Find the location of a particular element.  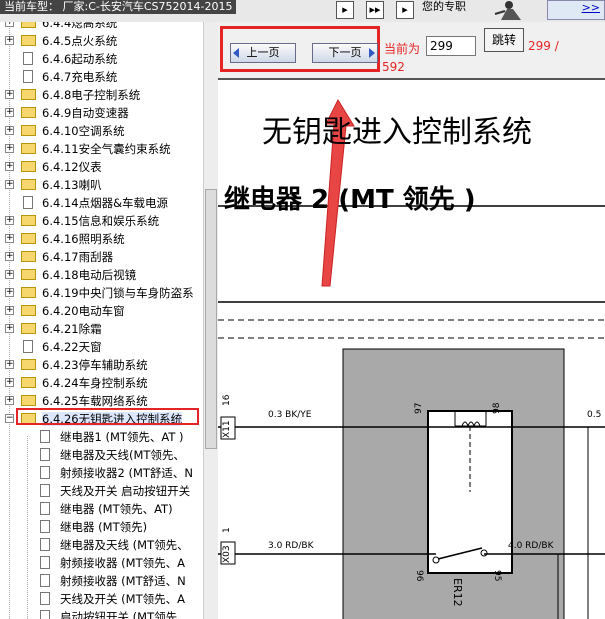

tree-subnode: 继电器及天线(MT领先、 is located at coordinates (101, 455).